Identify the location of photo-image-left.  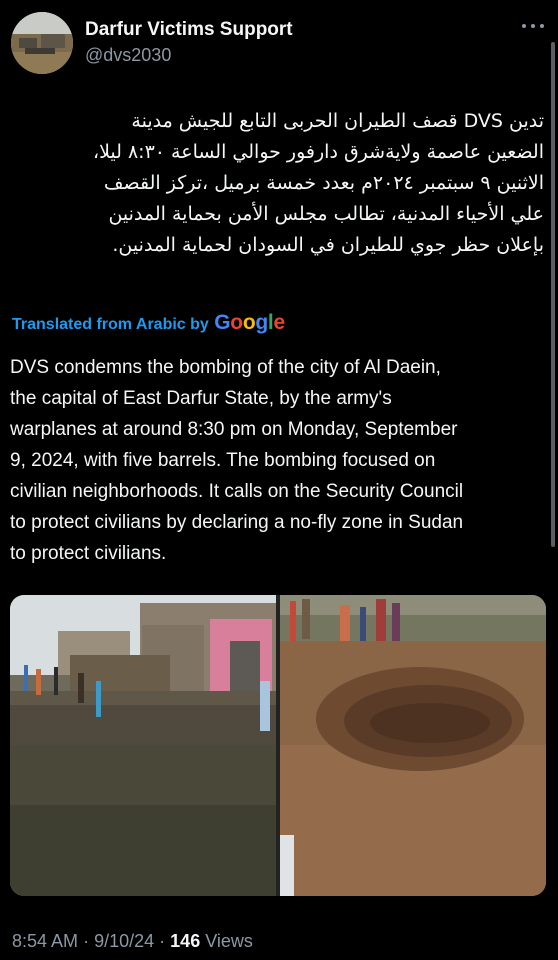
(143, 745).